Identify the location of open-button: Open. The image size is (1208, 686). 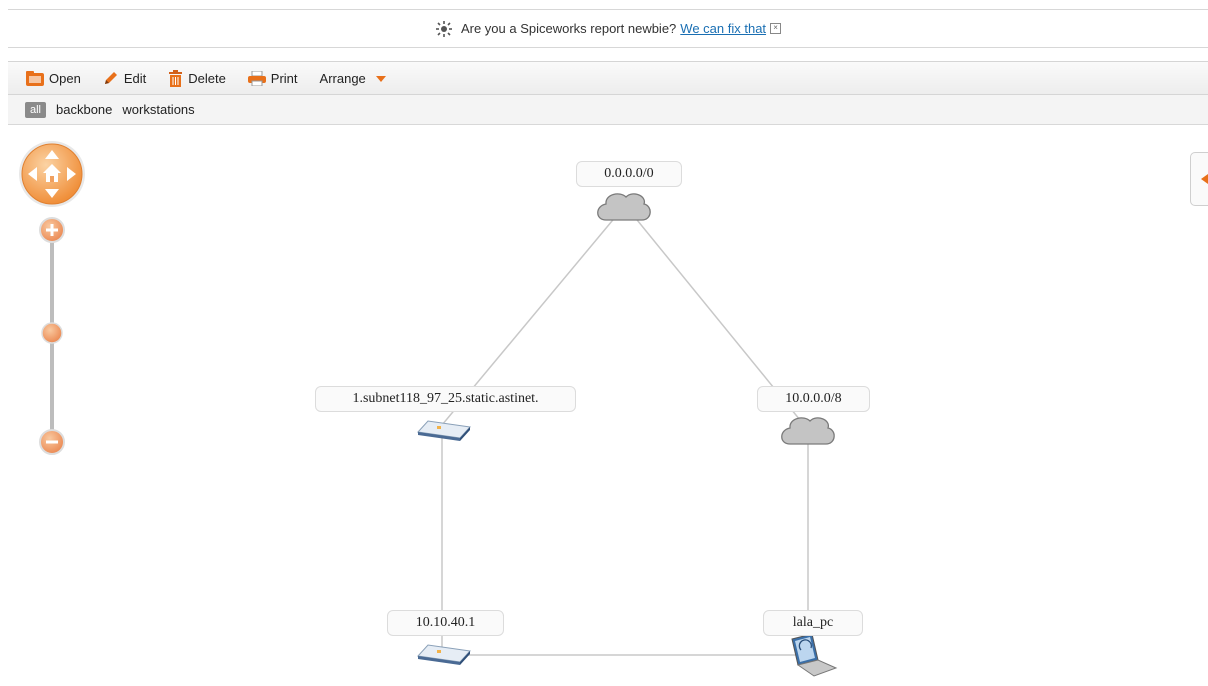
(53, 78).